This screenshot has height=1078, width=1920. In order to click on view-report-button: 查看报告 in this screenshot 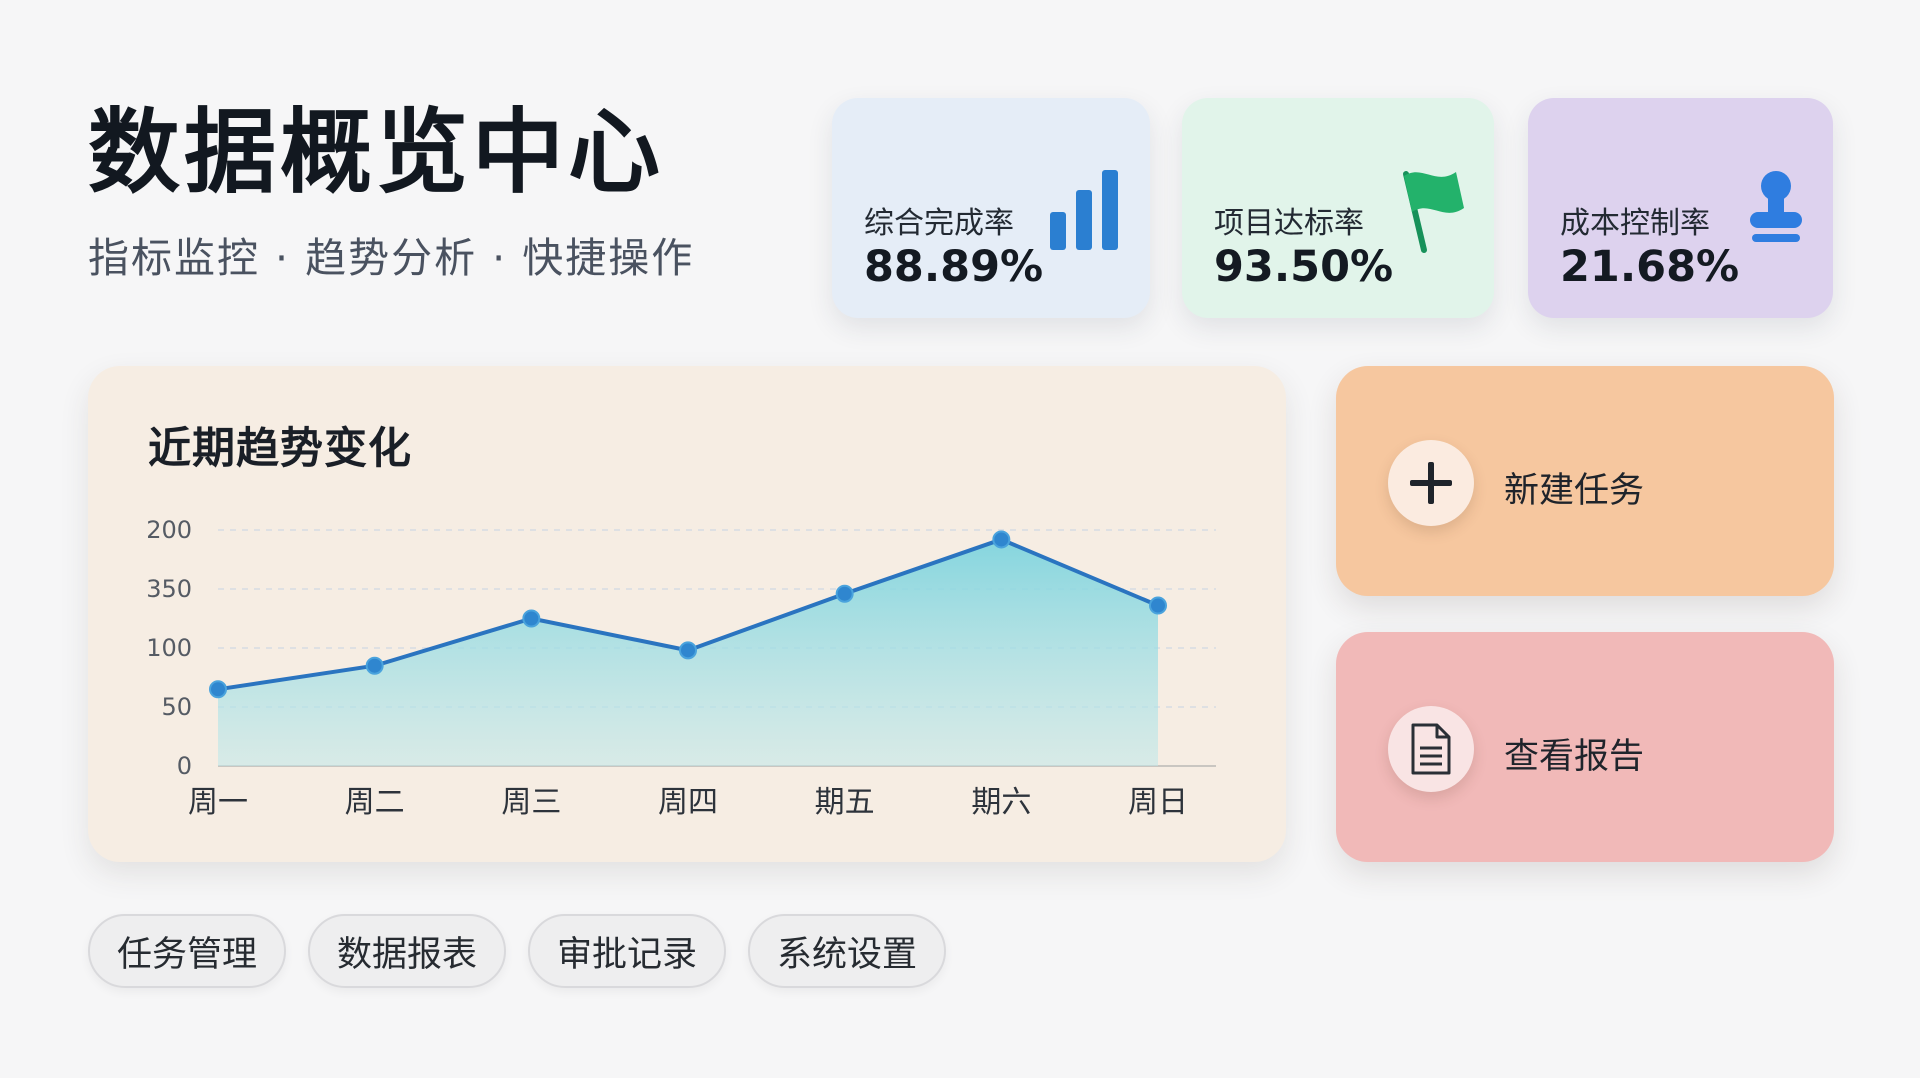, I will do `click(1585, 747)`.